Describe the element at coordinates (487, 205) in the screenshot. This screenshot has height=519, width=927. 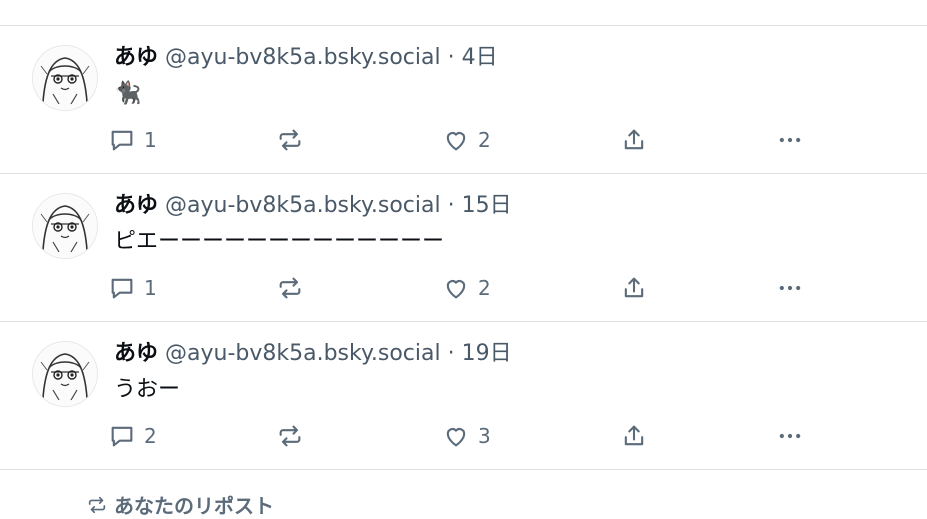
I see `post-time: 15日` at that location.